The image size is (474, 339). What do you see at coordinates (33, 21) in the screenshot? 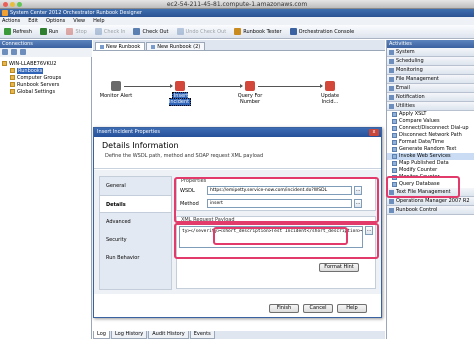
I see `menu-edit: Edit` at bounding box center [33, 21].